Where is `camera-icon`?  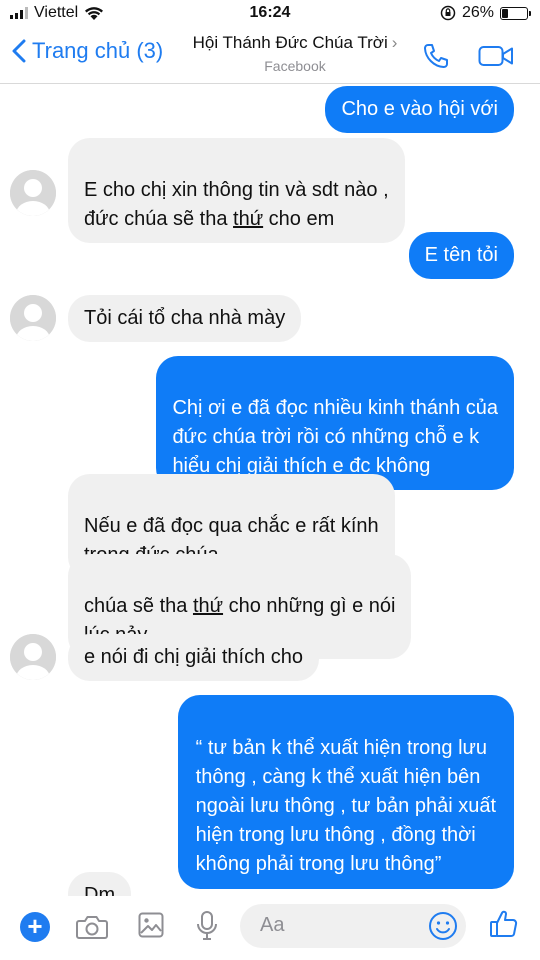
camera-icon is located at coordinates (92, 927).